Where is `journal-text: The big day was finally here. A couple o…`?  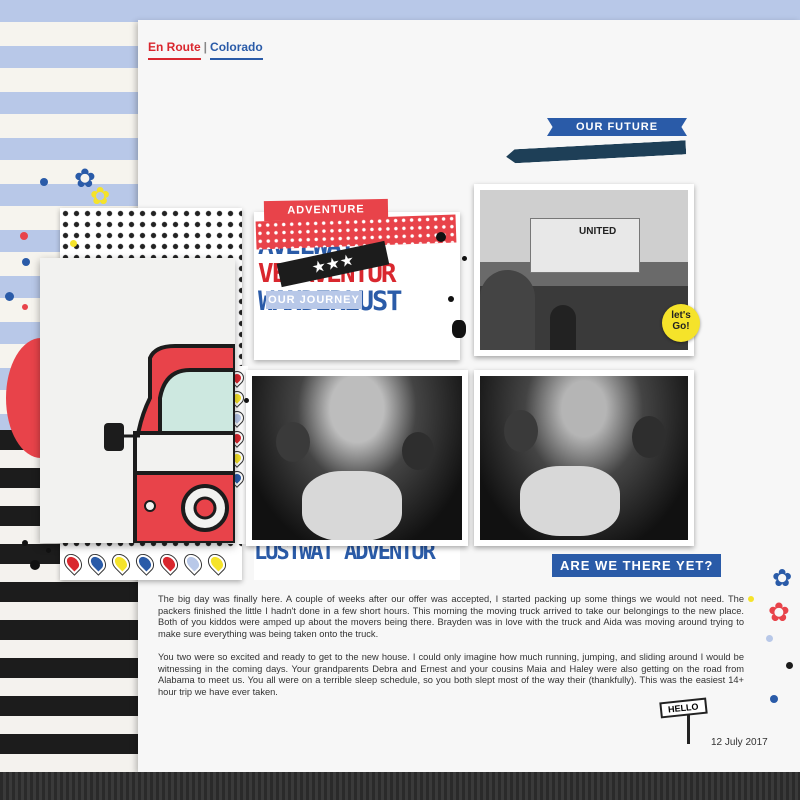 journal-text: The big day was finally here. A couple o… is located at coordinates (451, 652).